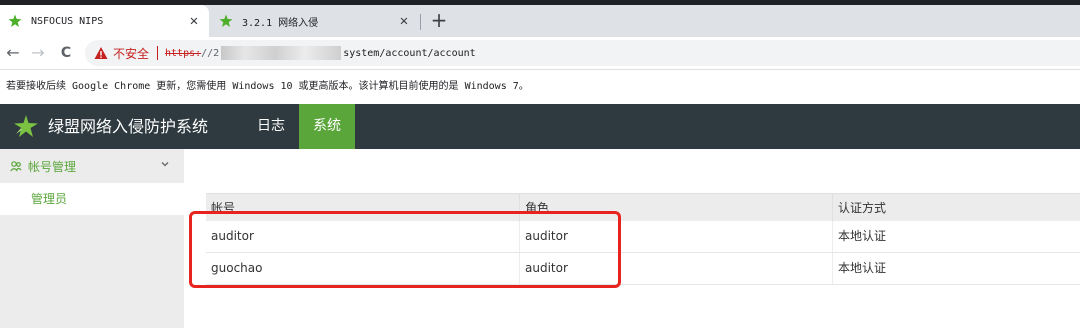 This screenshot has height=328, width=1080. I want to click on sidebar-item-administrator: 管理员, so click(92, 199).